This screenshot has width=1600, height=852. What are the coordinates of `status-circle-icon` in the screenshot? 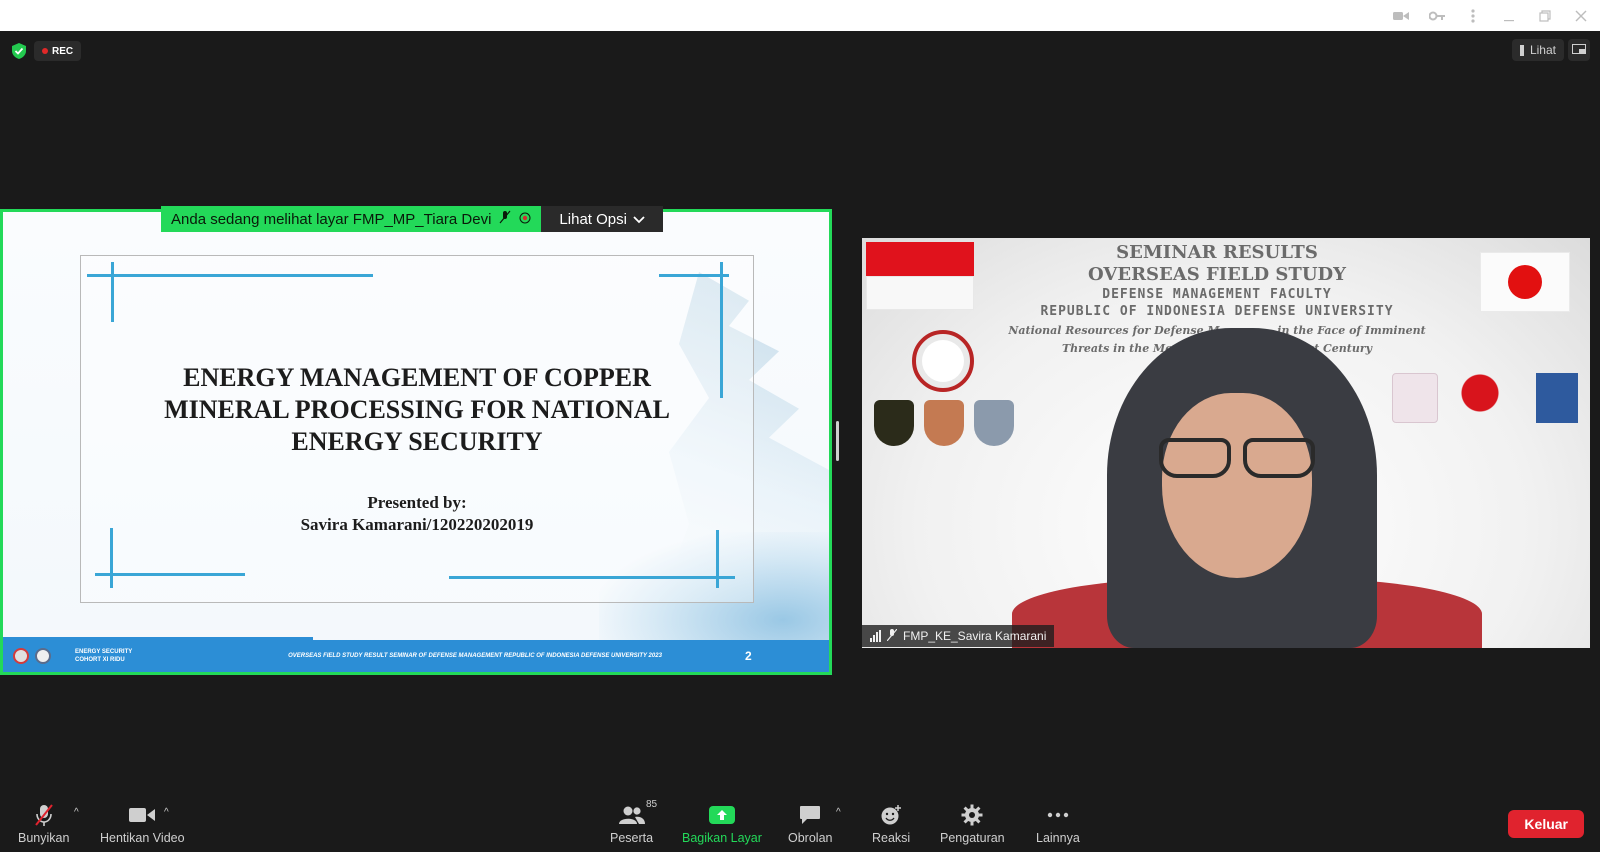 It's located at (525, 219).